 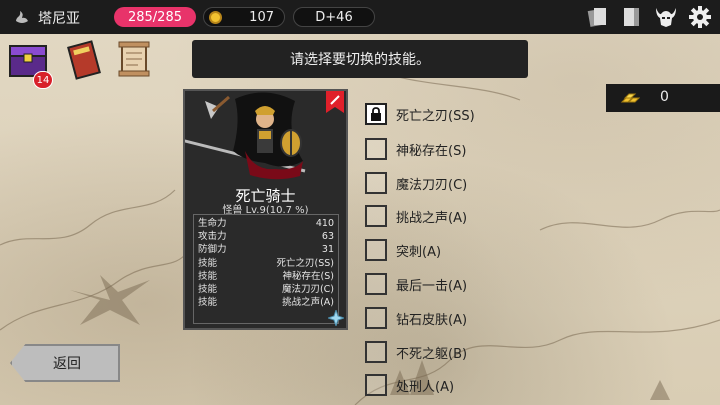 I want to click on skill-label: 挑战之声(A), so click(x=432, y=218).